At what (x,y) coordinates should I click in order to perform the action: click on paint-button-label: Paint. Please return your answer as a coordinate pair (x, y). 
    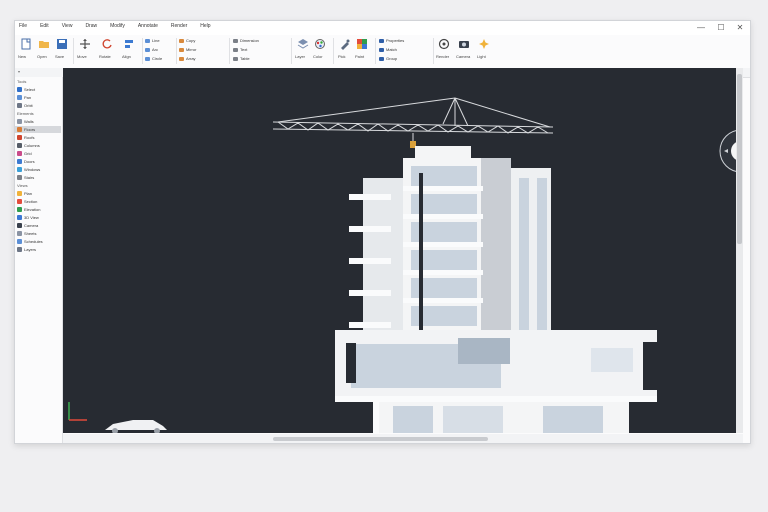
    Looking at the image, I should click on (359, 56).